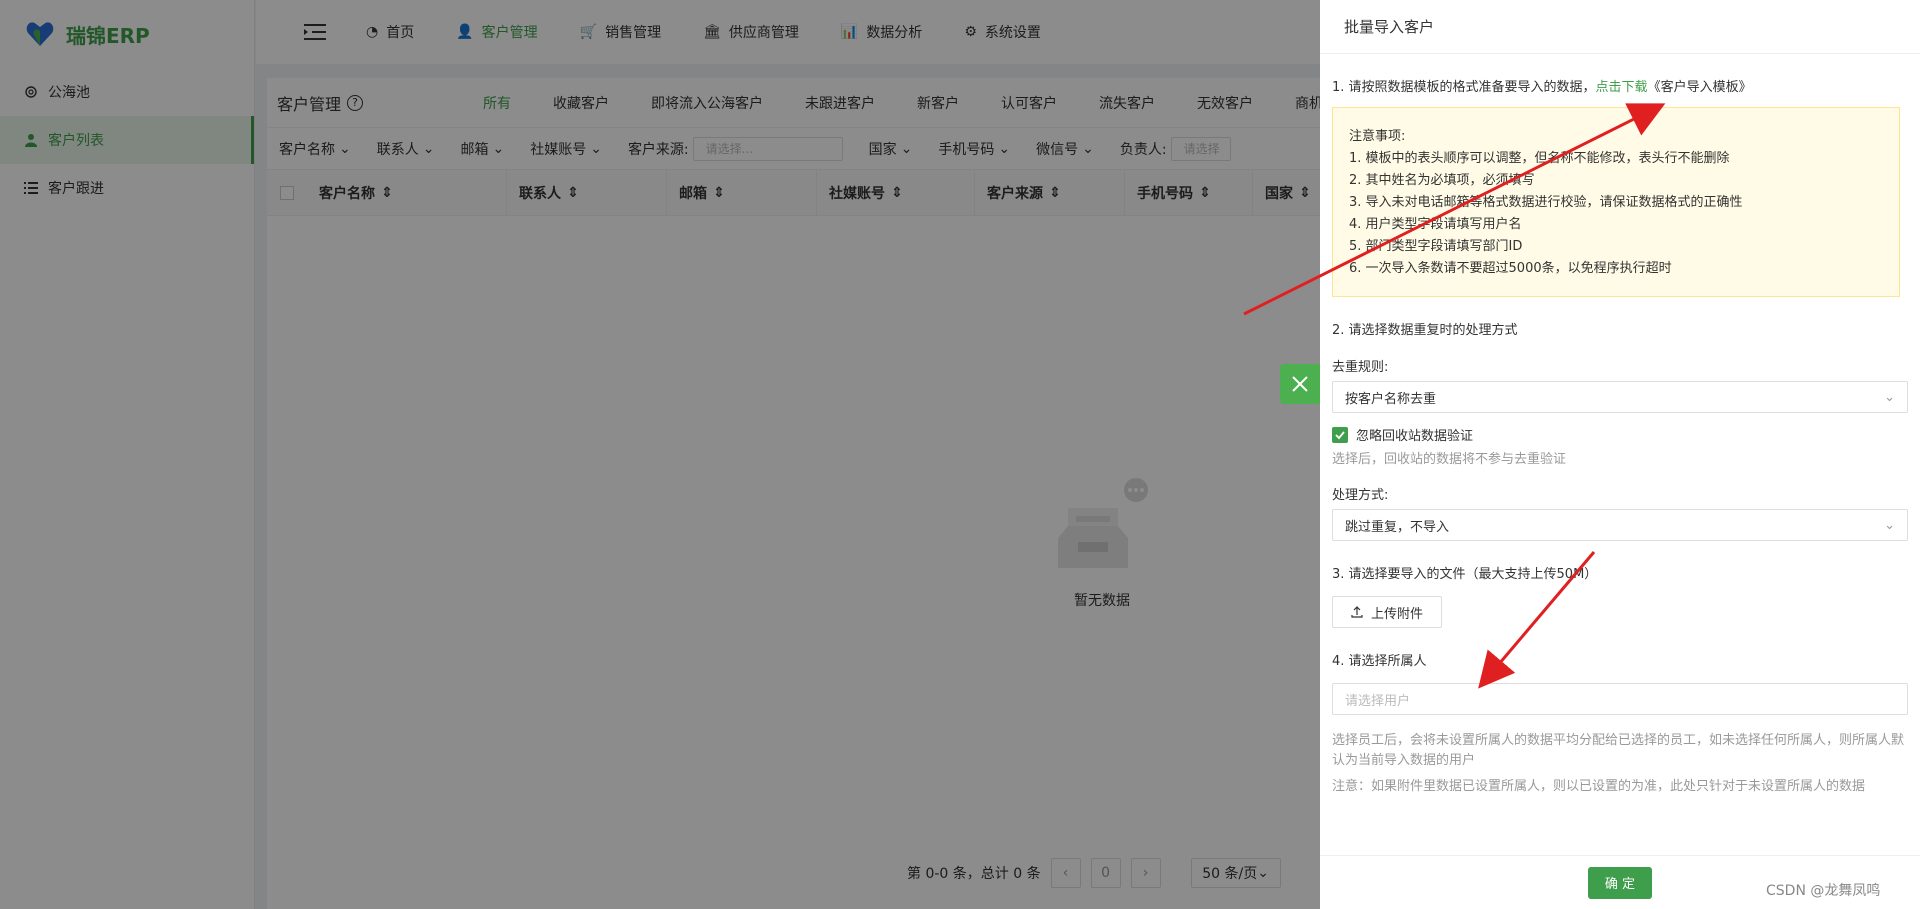  I want to click on check-icon, so click(1340, 434).